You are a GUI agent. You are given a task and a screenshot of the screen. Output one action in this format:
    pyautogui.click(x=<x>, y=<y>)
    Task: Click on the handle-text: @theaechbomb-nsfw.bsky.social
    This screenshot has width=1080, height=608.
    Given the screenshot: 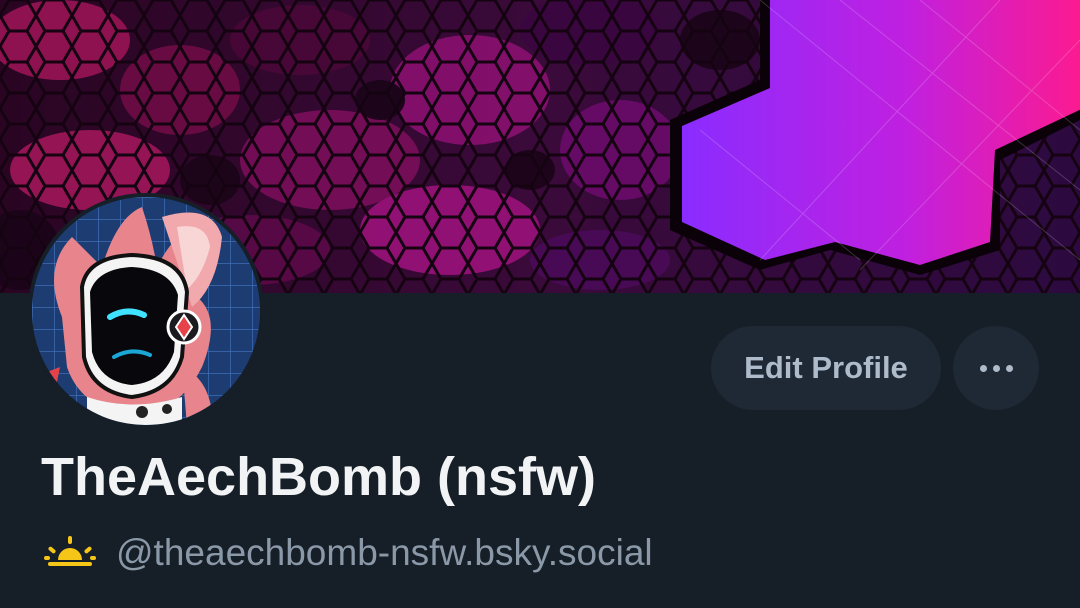 What is the action you would take?
    pyautogui.click(x=384, y=552)
    